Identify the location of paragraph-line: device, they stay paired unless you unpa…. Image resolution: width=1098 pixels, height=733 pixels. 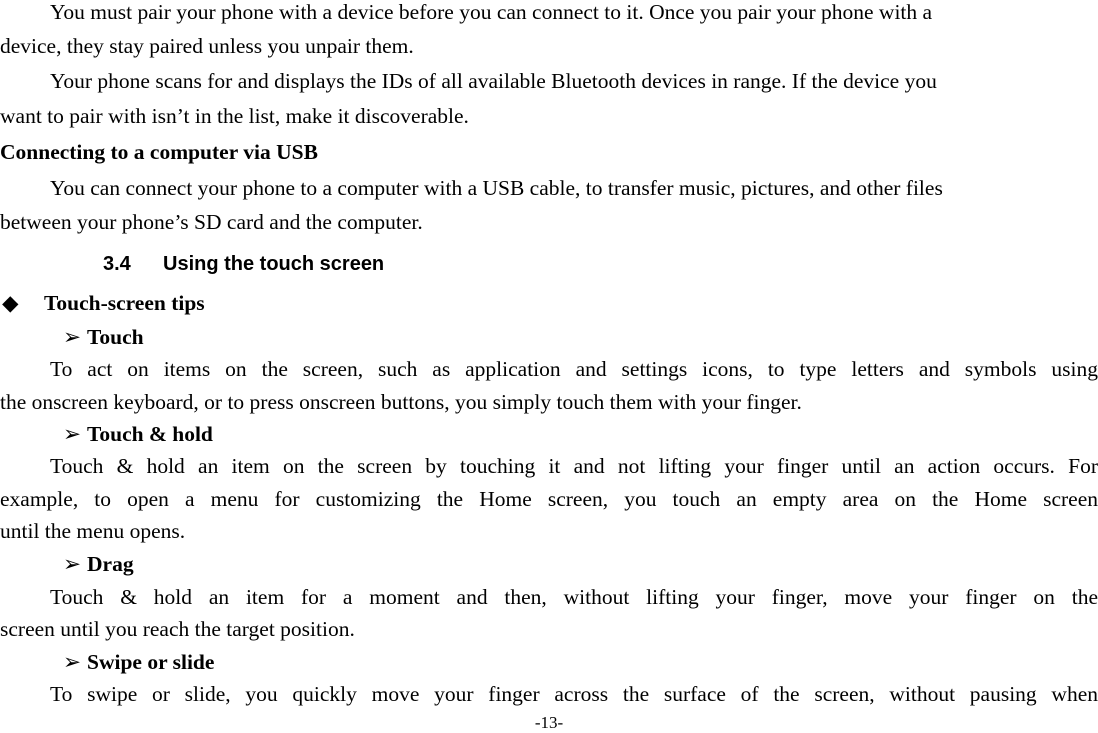
(207, 46).